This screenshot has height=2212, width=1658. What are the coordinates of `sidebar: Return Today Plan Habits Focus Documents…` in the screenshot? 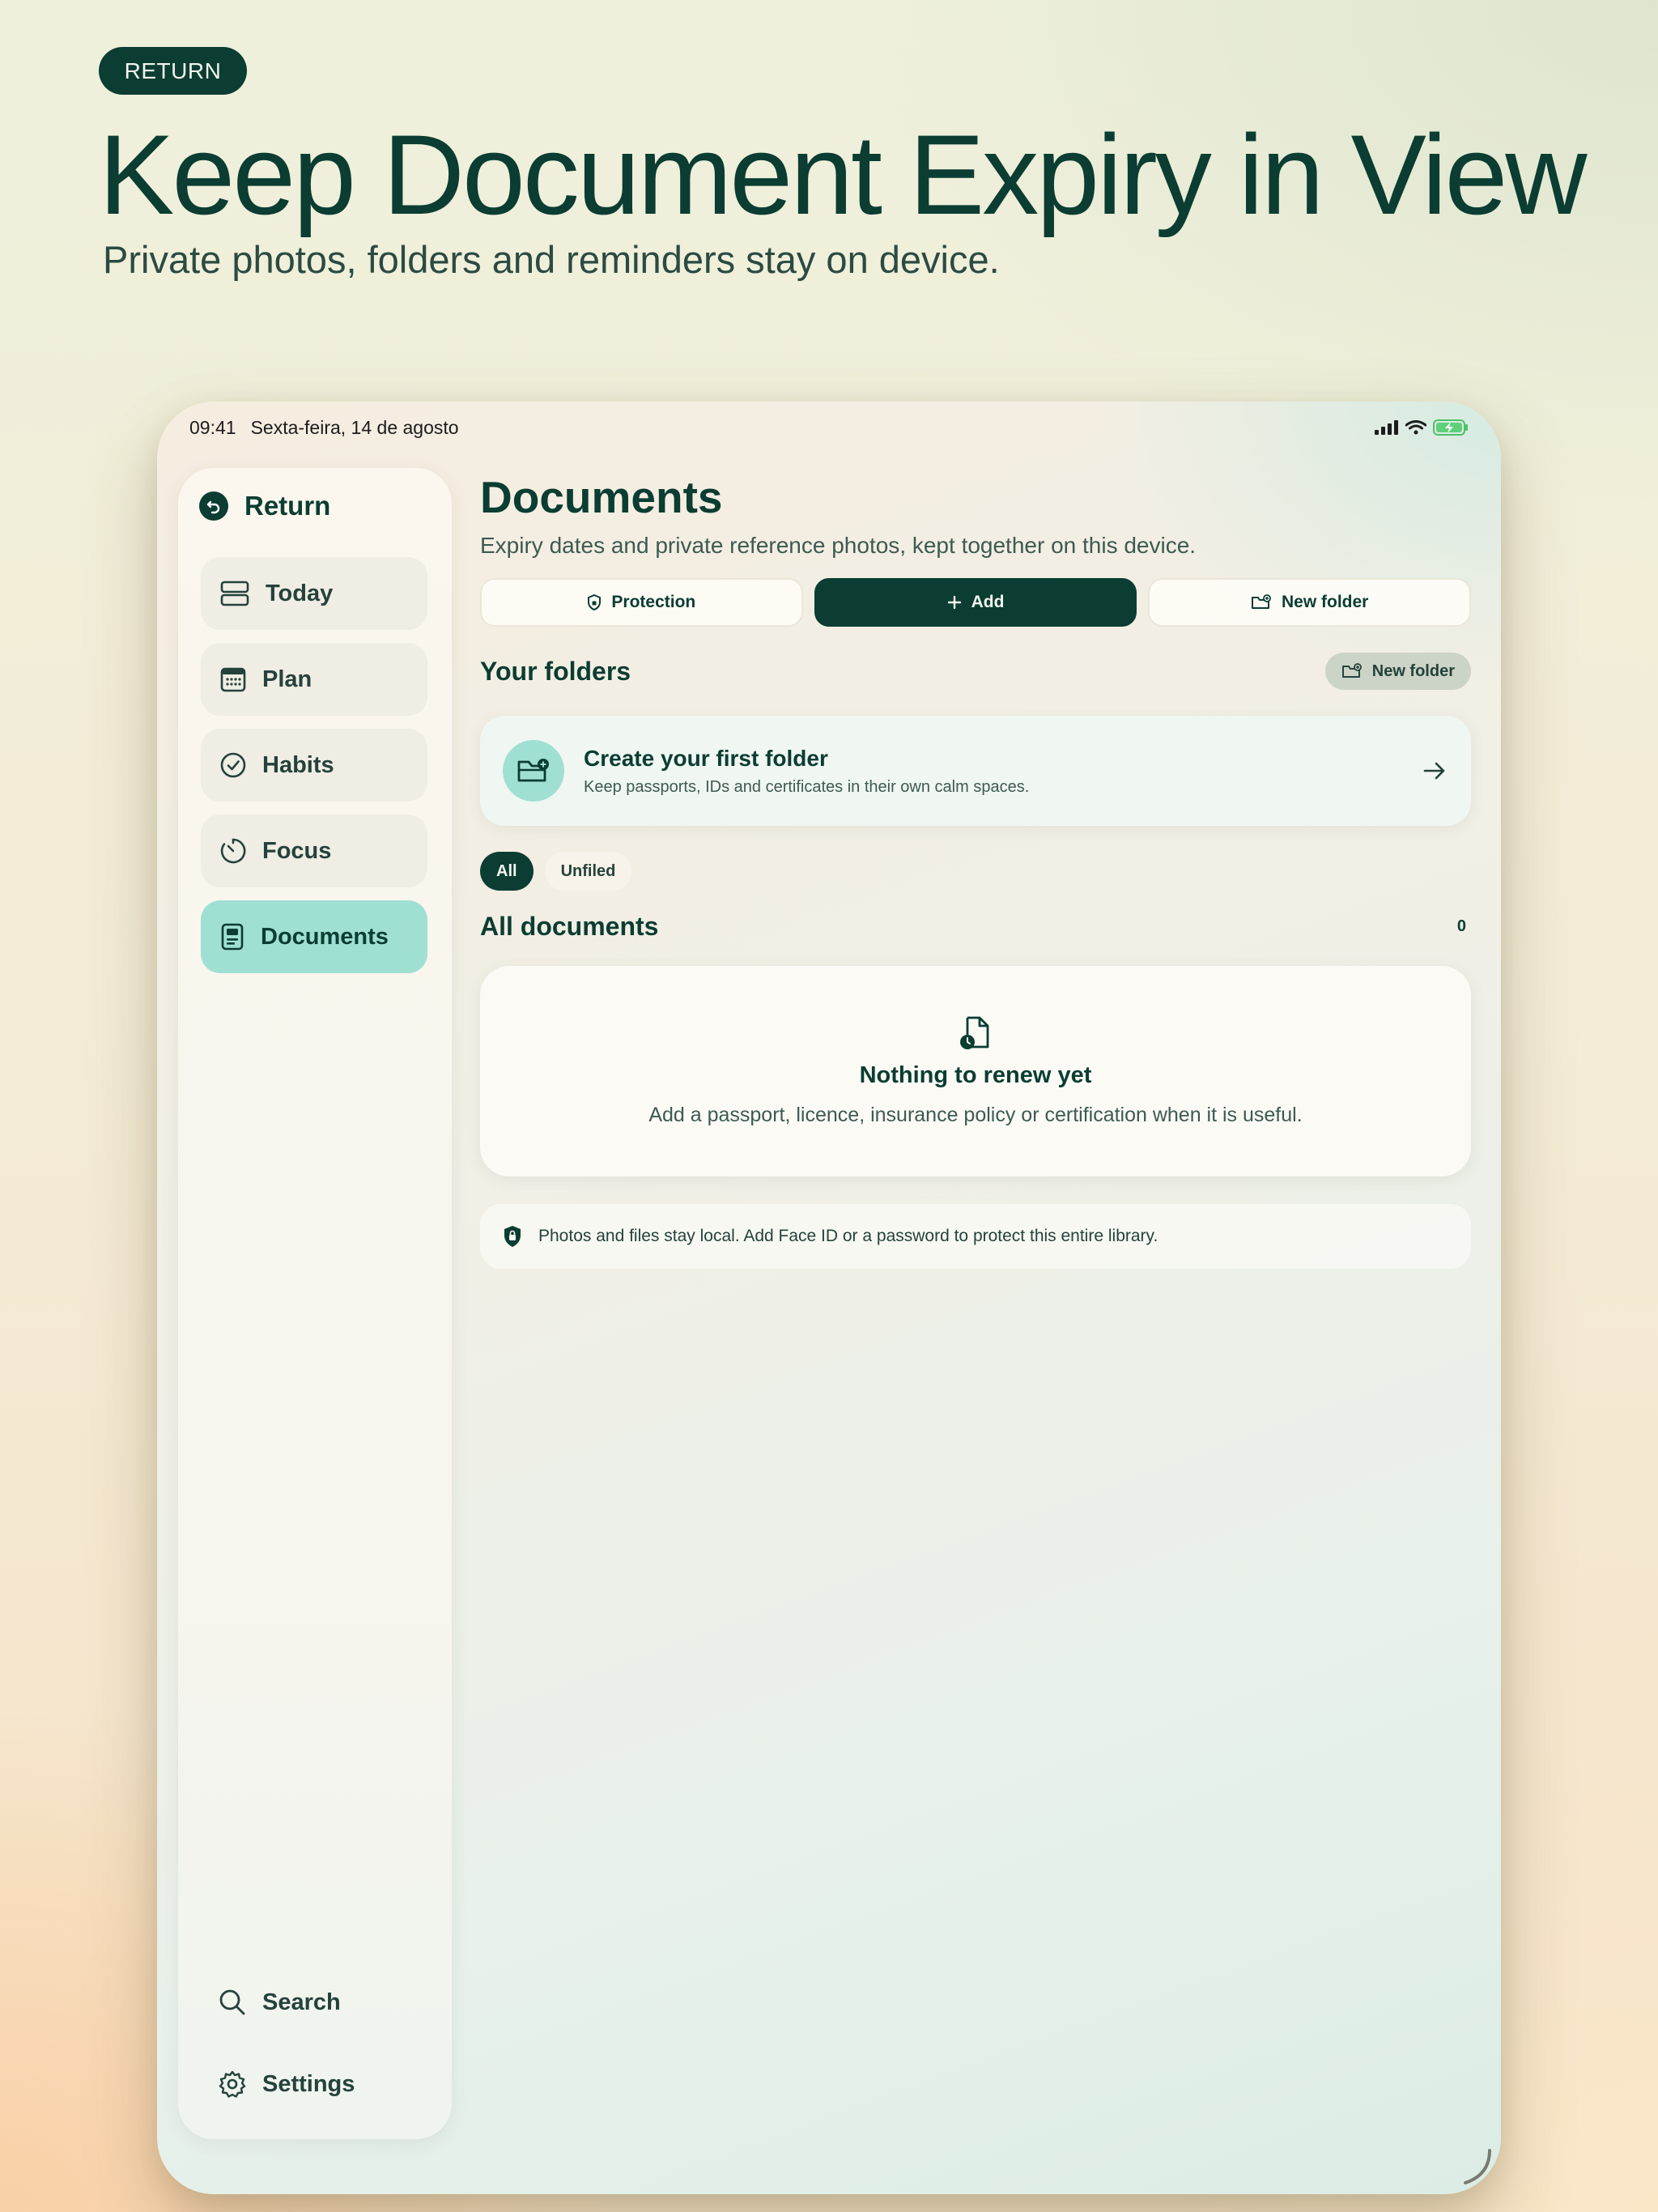 It's located at (315, 1304).